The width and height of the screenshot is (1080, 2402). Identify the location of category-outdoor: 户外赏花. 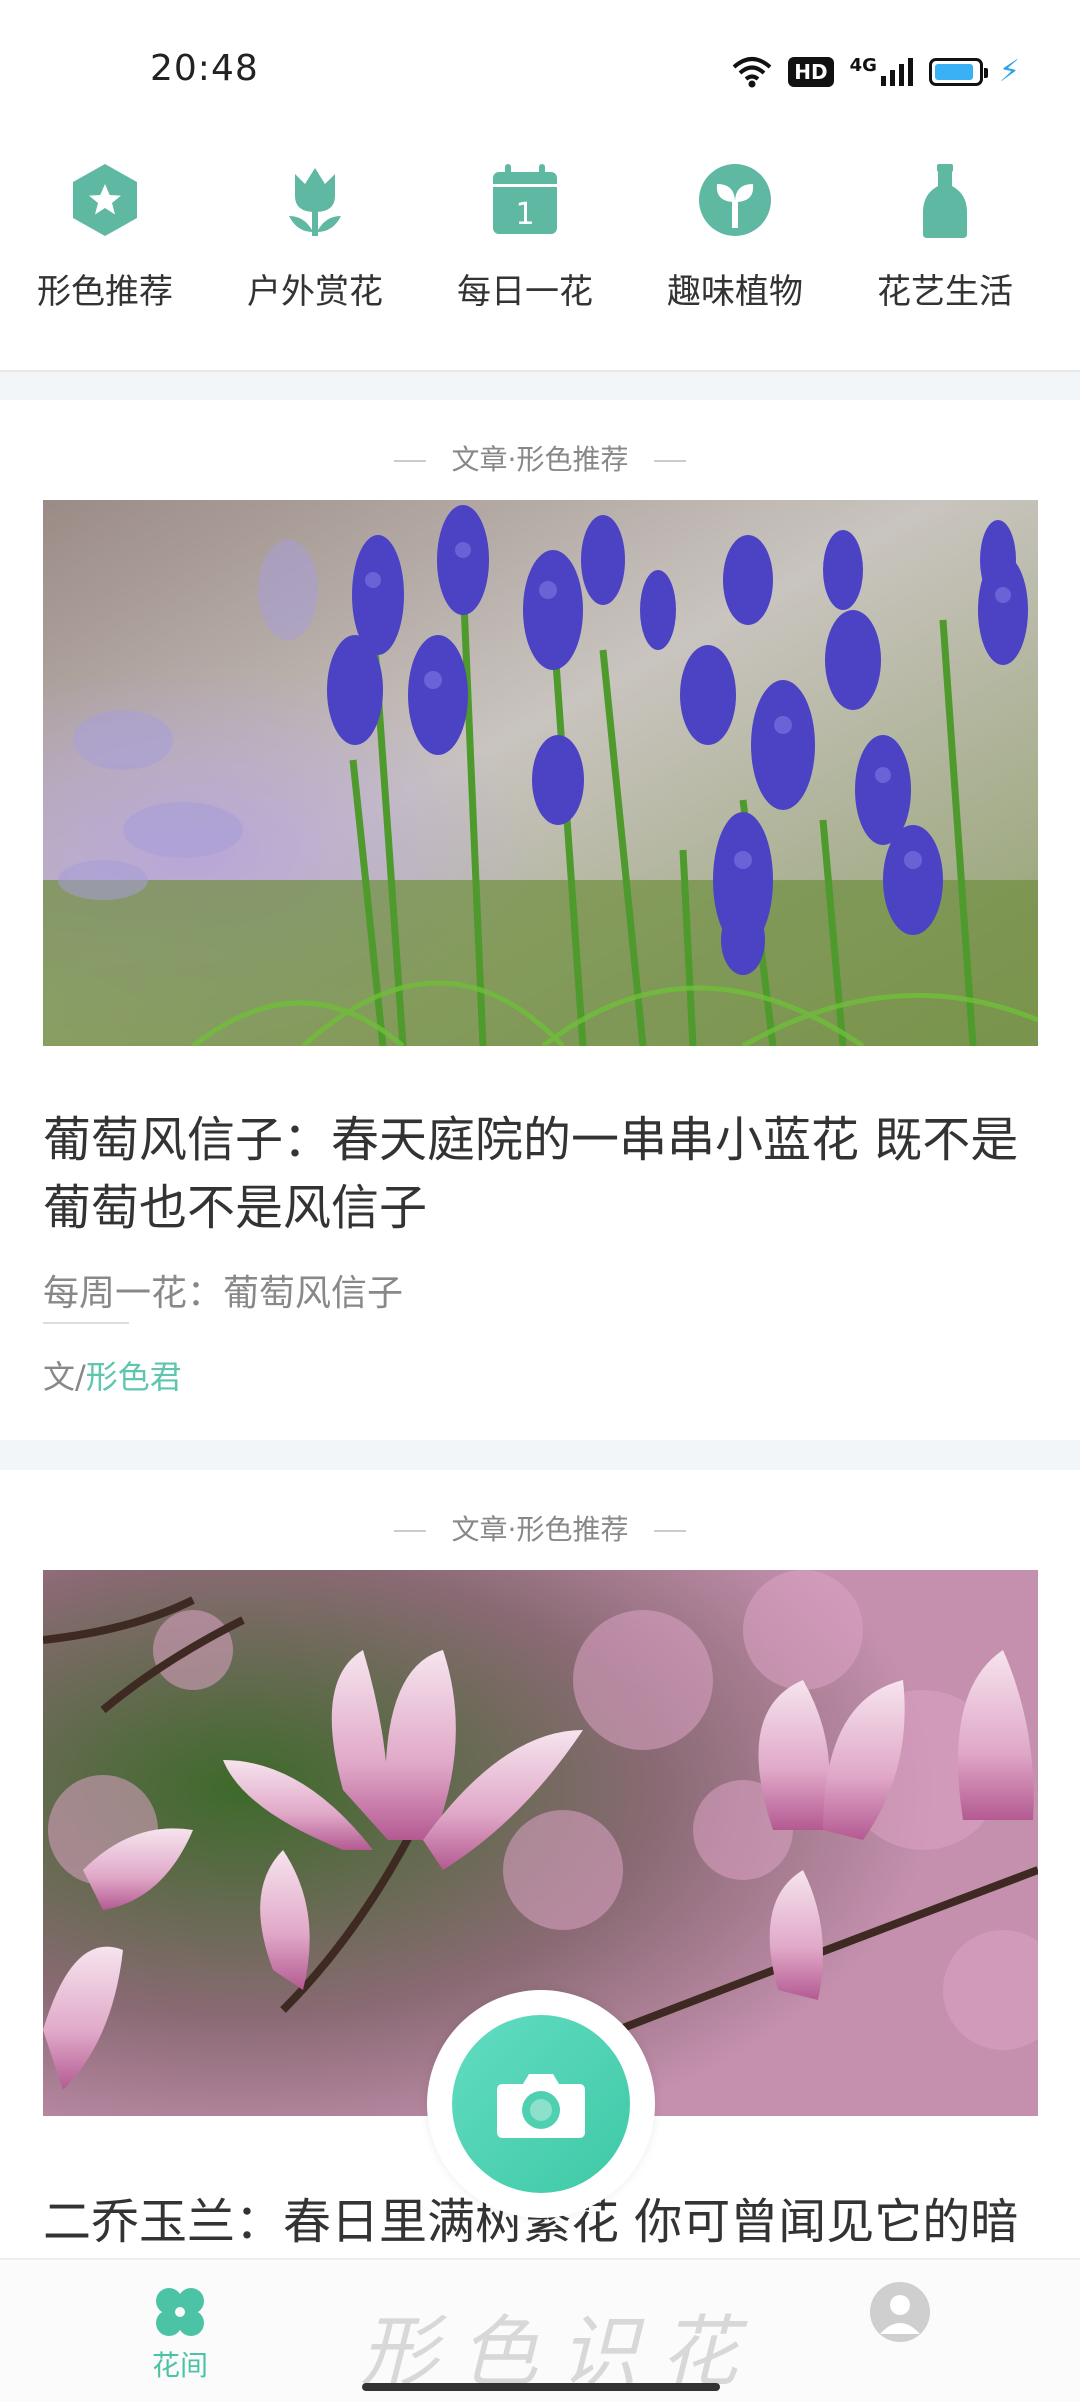
(315, 265).